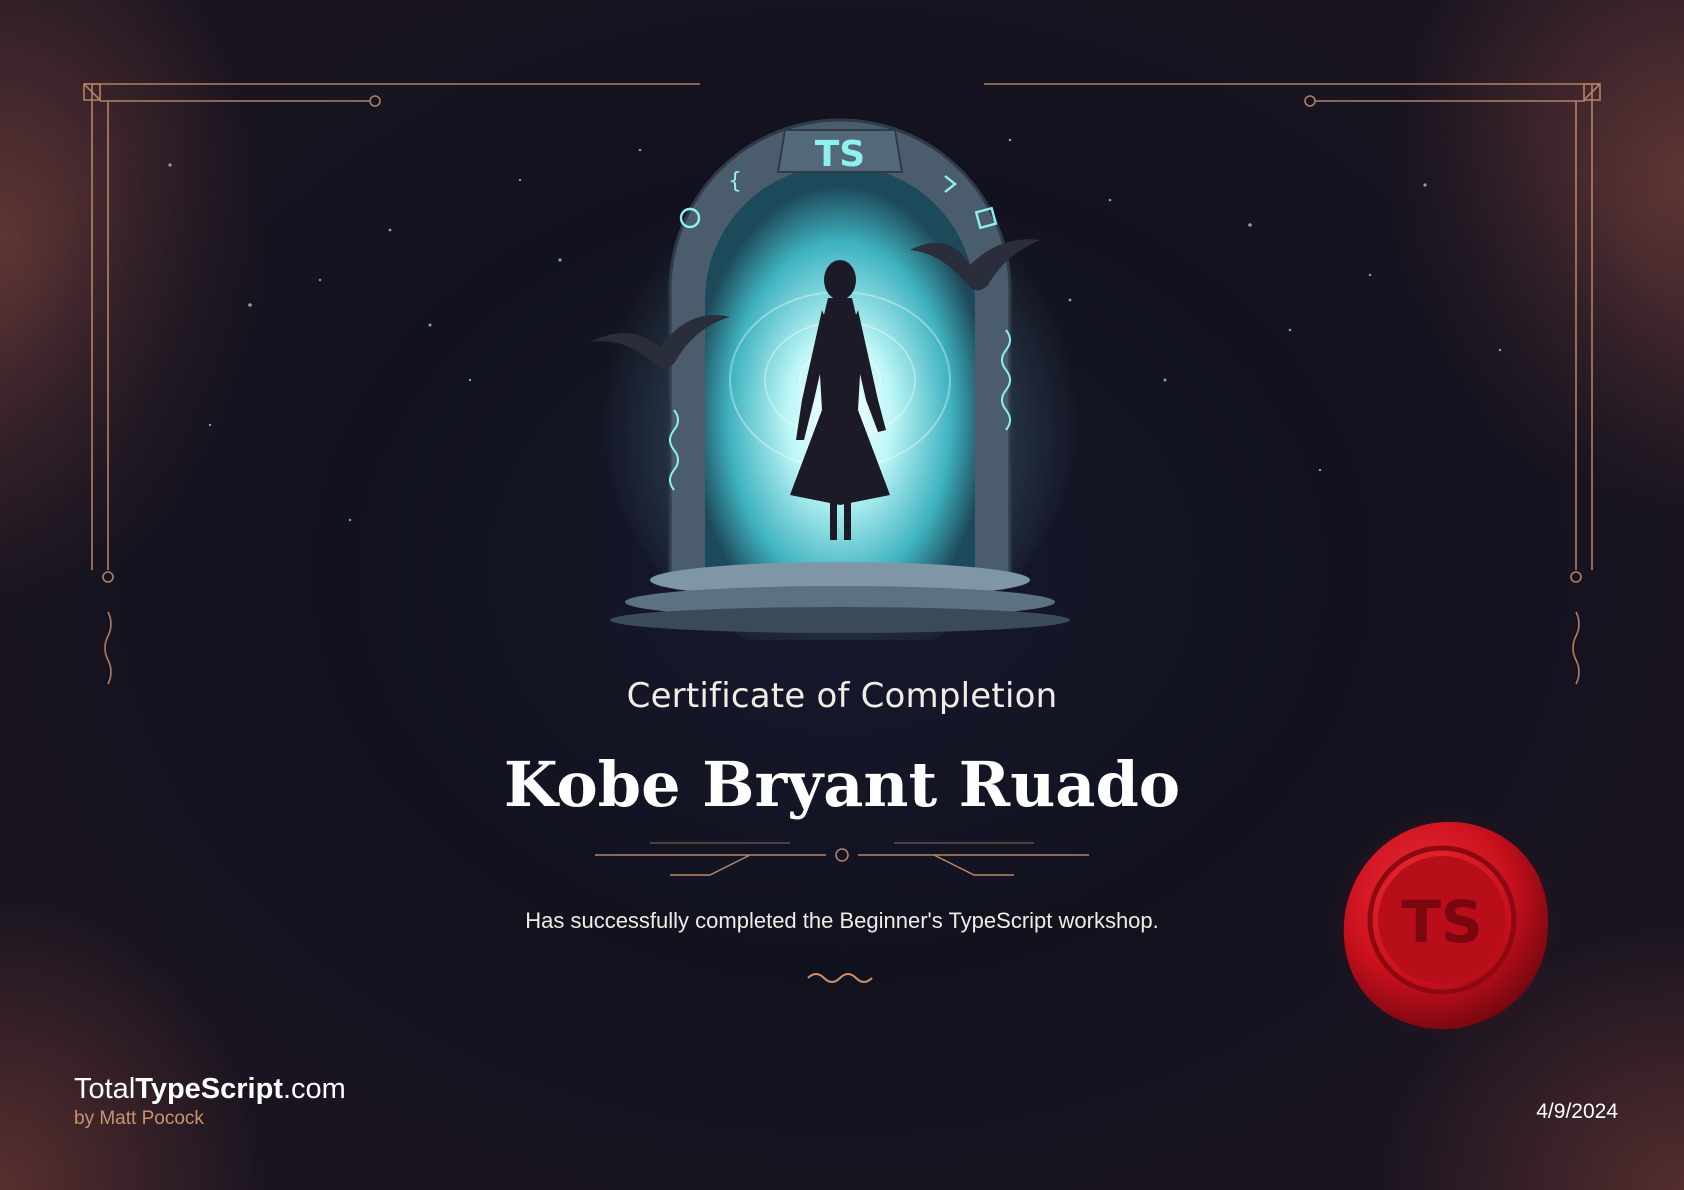 This screenshot has width=1684, height=1190. I want to click on squiggle-ornament, so click(840, 978).